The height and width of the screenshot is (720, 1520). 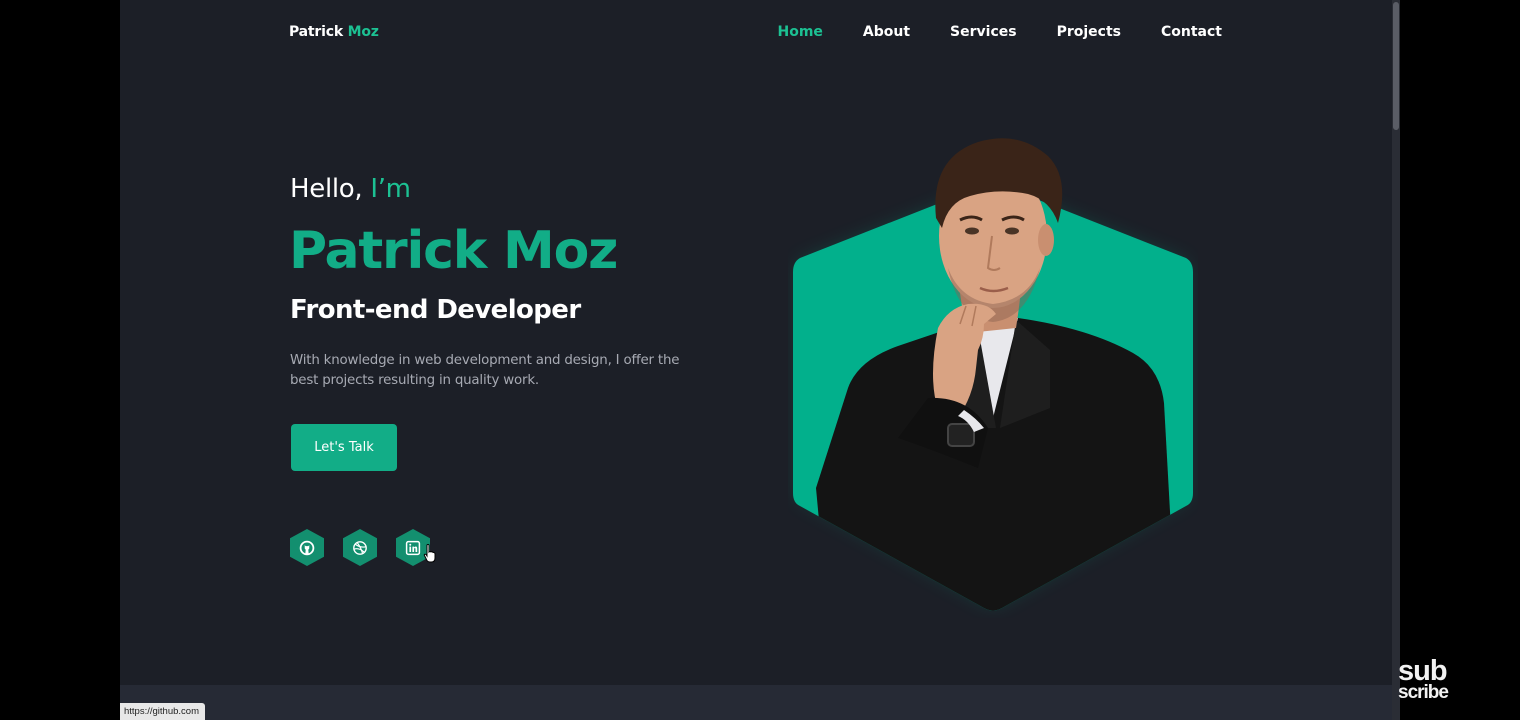 I want to click on hero-name: Patrick Moz, so click(x=453, y=251).